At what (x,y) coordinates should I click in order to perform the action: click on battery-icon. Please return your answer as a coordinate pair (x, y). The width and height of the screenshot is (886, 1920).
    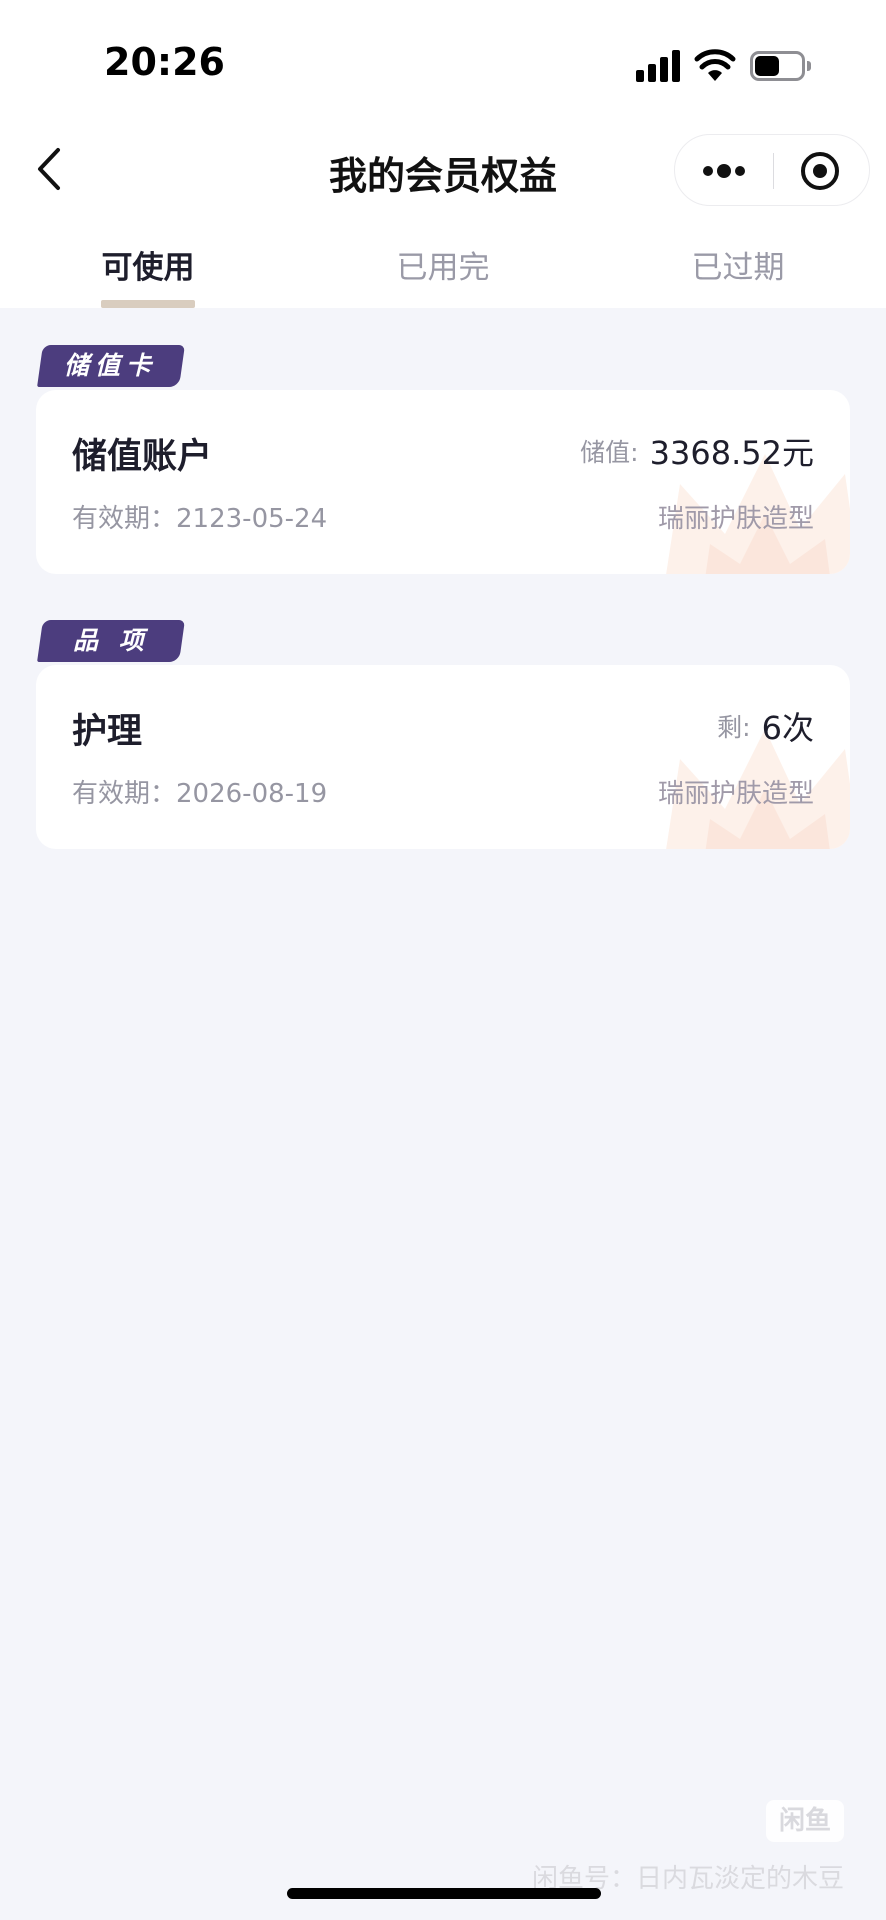
    Looking at the image, I should click on (780, 66).